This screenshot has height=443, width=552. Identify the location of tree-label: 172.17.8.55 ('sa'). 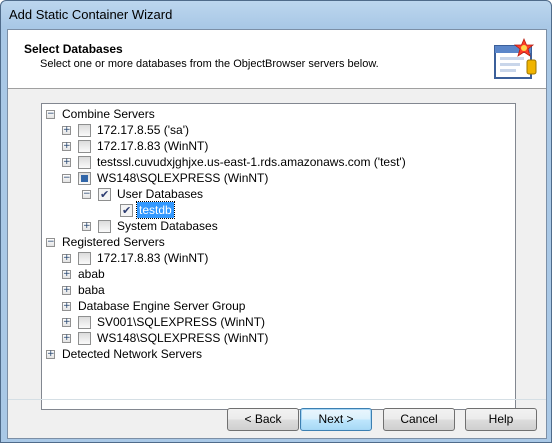
(143, 130).